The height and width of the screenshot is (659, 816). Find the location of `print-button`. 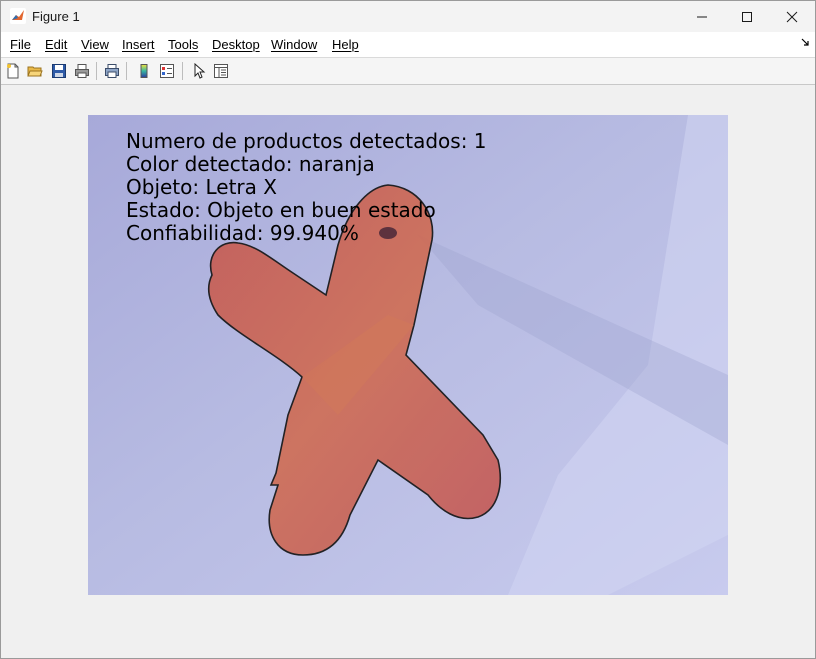

print-button is located at coordinates (82, 71).